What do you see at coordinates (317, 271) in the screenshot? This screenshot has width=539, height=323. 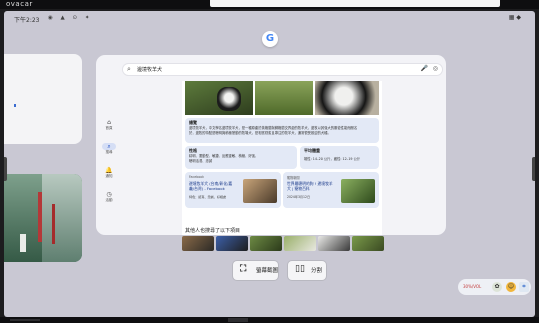 I see `split-label: 分割` at bounding box center [317, 271].